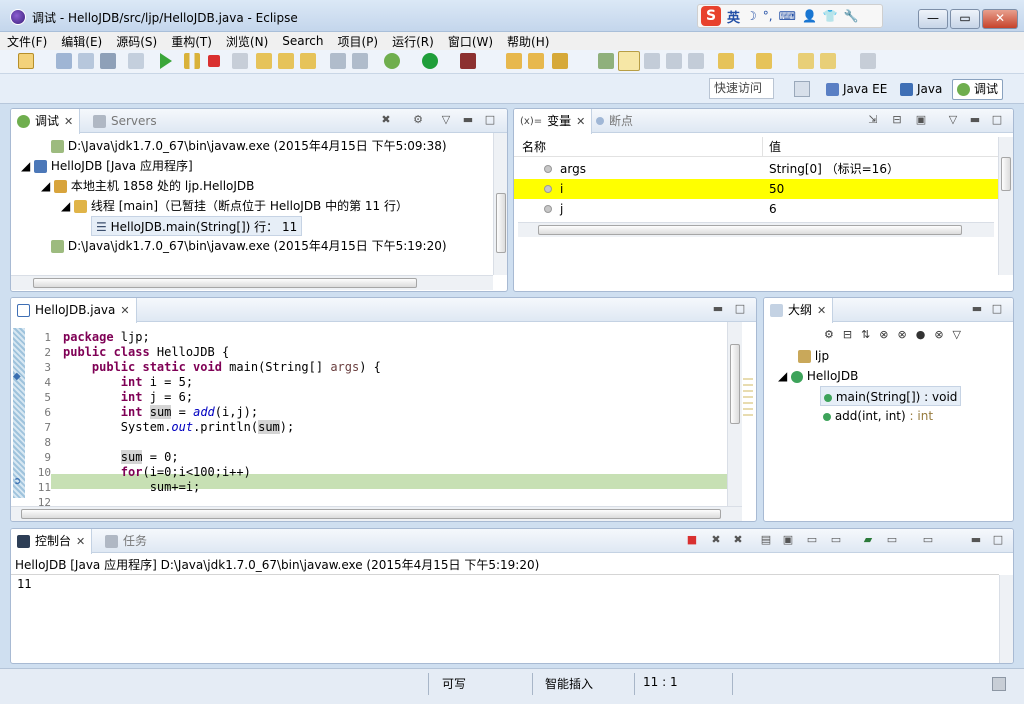 This screenshot has width=1024, height=704. What do you see at coordinates (851, 16) in the screenshot?
I see `tools-icon: 🔧` at bounding box center [851, 16].